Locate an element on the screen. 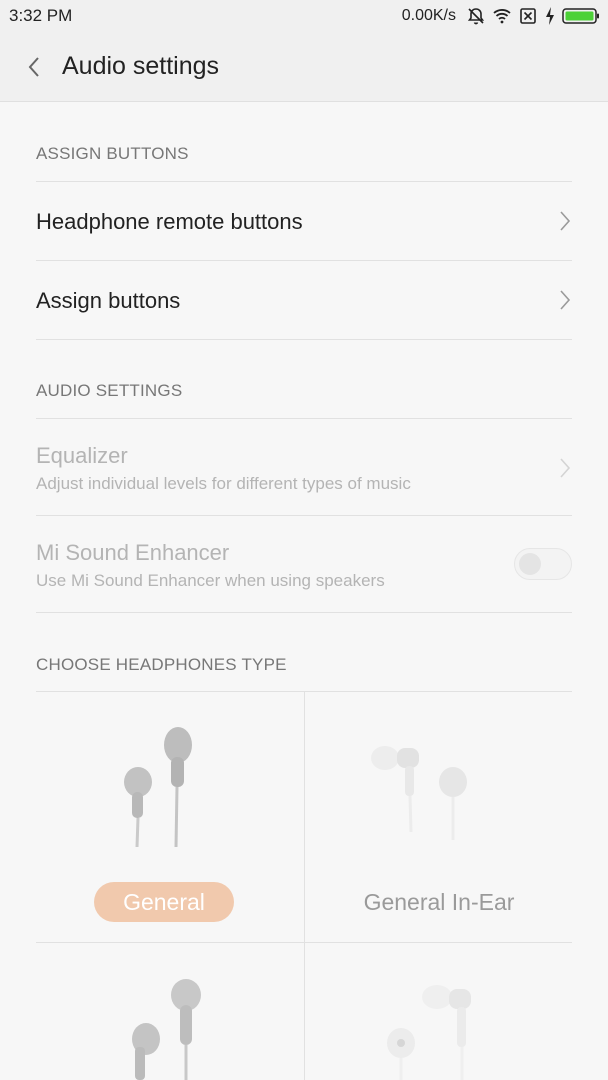  section-header-assign-buttons: ASSIGN BUTTONS is located at coordinates (112, 153).